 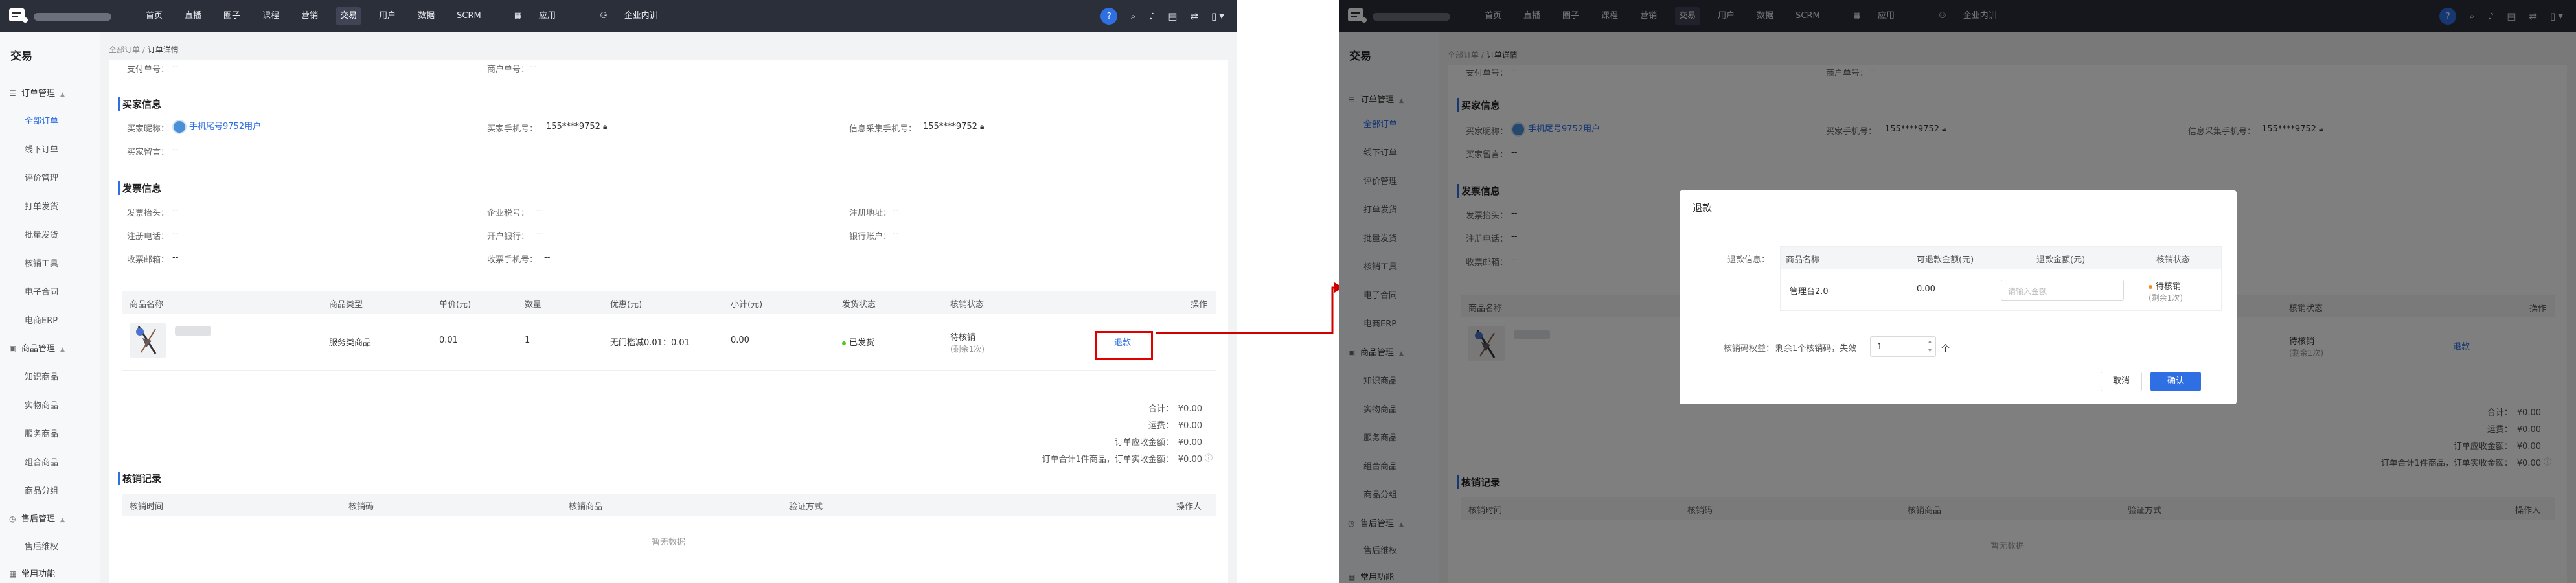 What do you see at coordinates (41, 461) in the screenshot?
I see `sidebar-item-bundle-goods: 组合商品` at bounding box center [41, 461].